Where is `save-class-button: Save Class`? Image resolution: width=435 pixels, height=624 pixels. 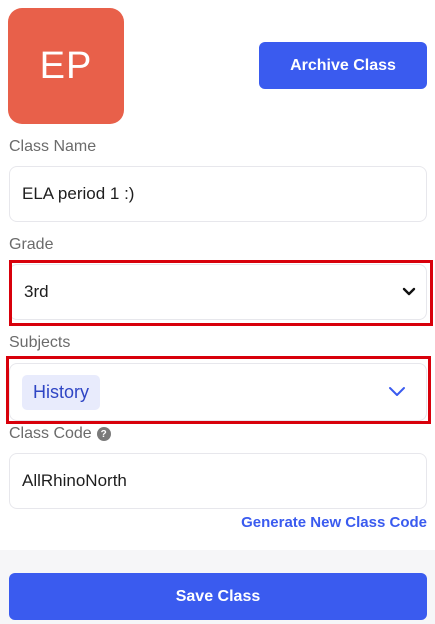
save-class-button: Save Class is located at coordinates (218, 596).